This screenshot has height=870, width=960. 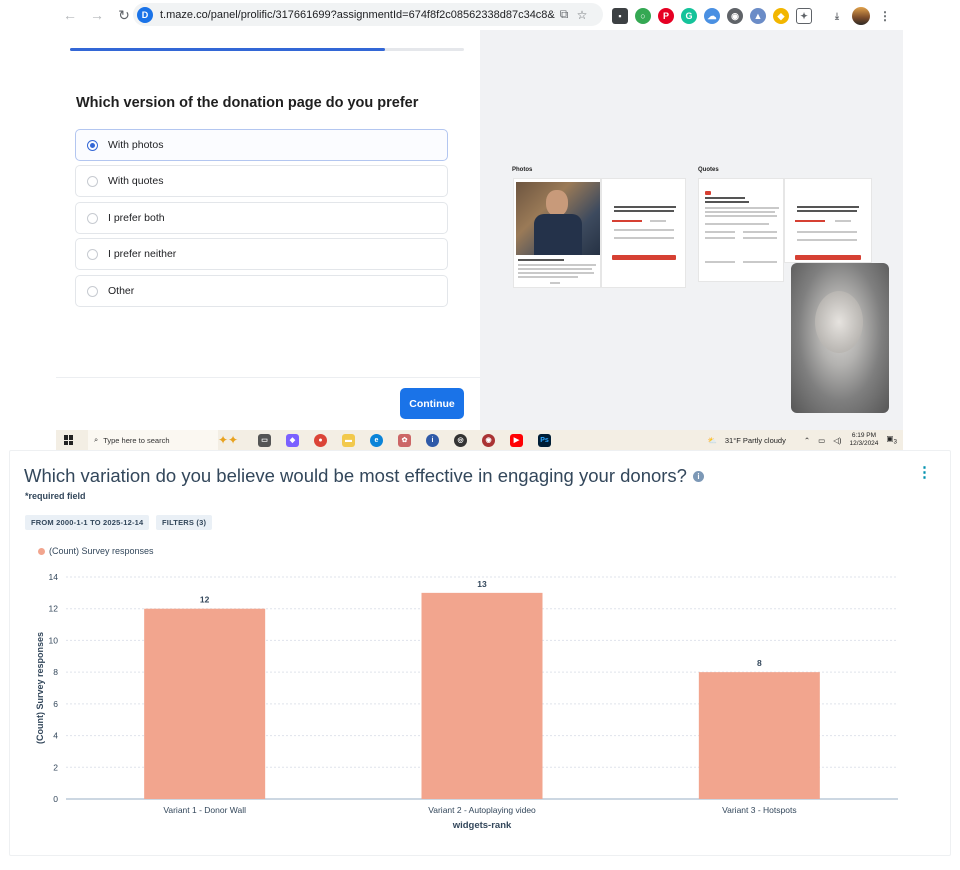 I want to click on y-tick-label: 14, so click(x=54, y=577).